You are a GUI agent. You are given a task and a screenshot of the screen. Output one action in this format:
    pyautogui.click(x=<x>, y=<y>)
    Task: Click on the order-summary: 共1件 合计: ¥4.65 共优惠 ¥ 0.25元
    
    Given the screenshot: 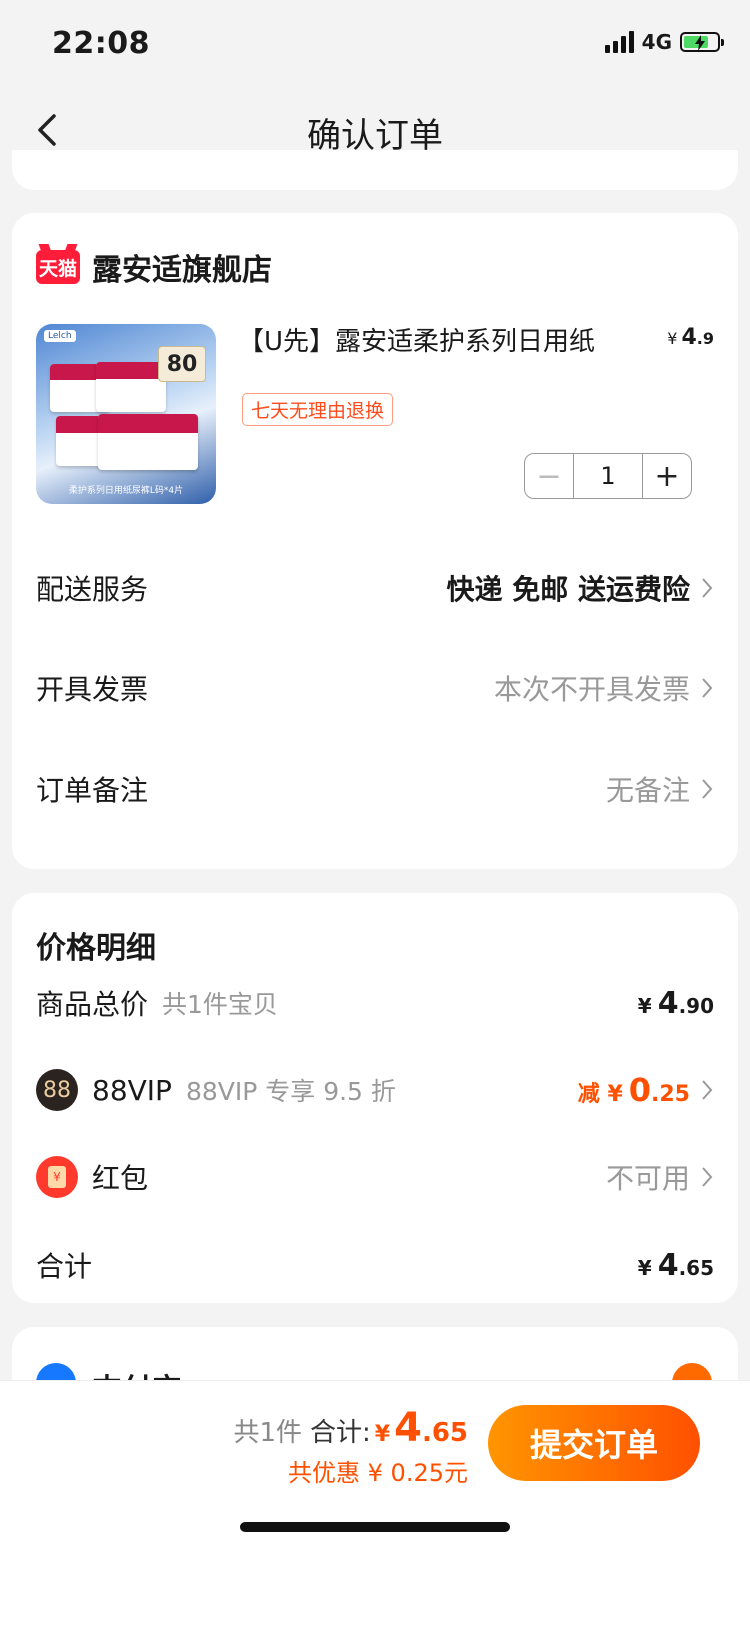 What is the action you would take?
    pyautogui.click(x=350, y=1446)
    